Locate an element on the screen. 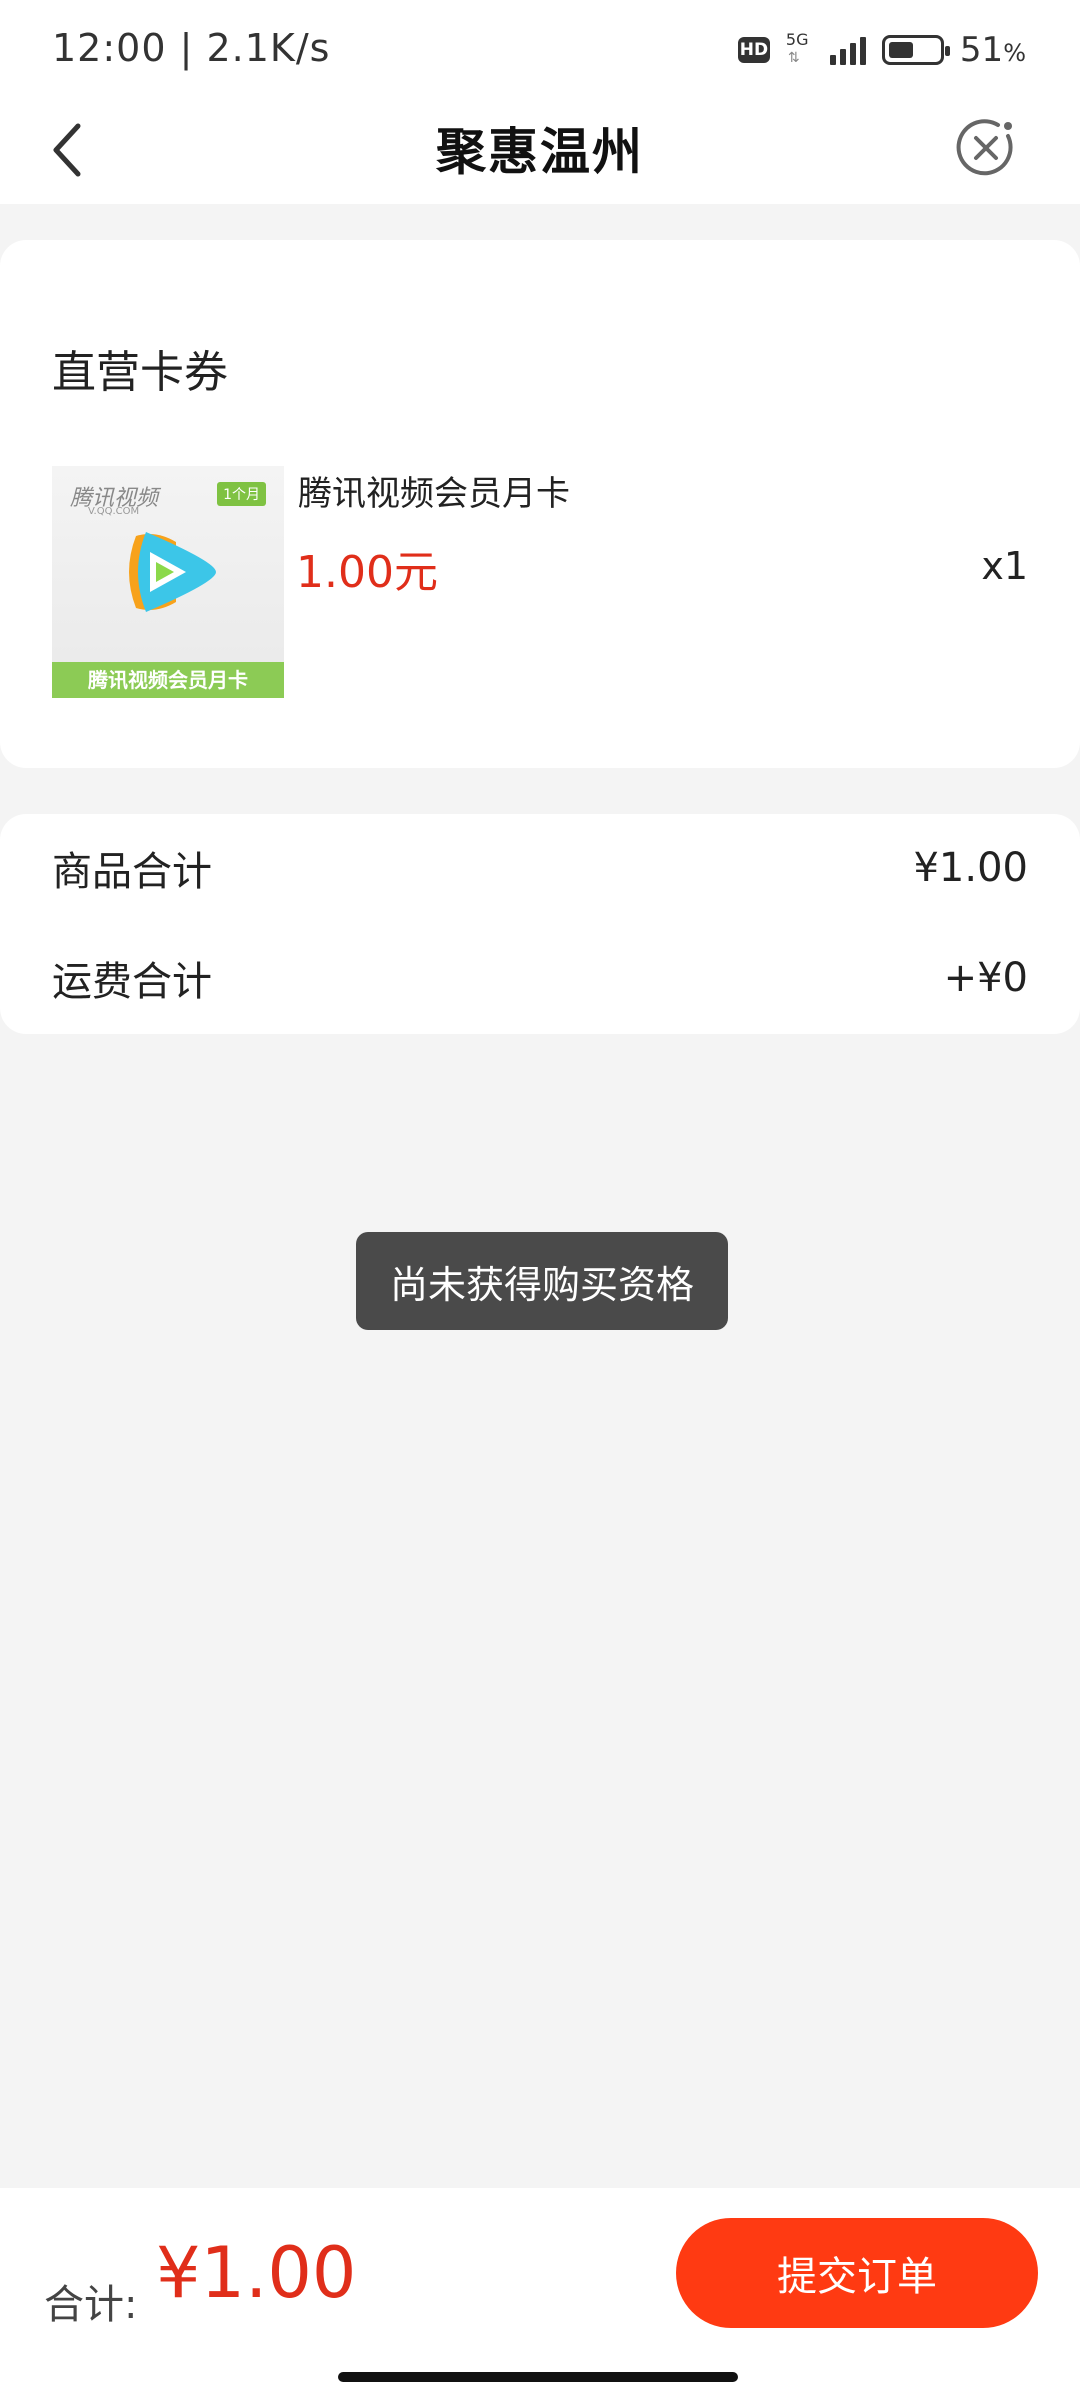 The image size is (1080, 2400). close-icon is located at coordinates (984, 147).